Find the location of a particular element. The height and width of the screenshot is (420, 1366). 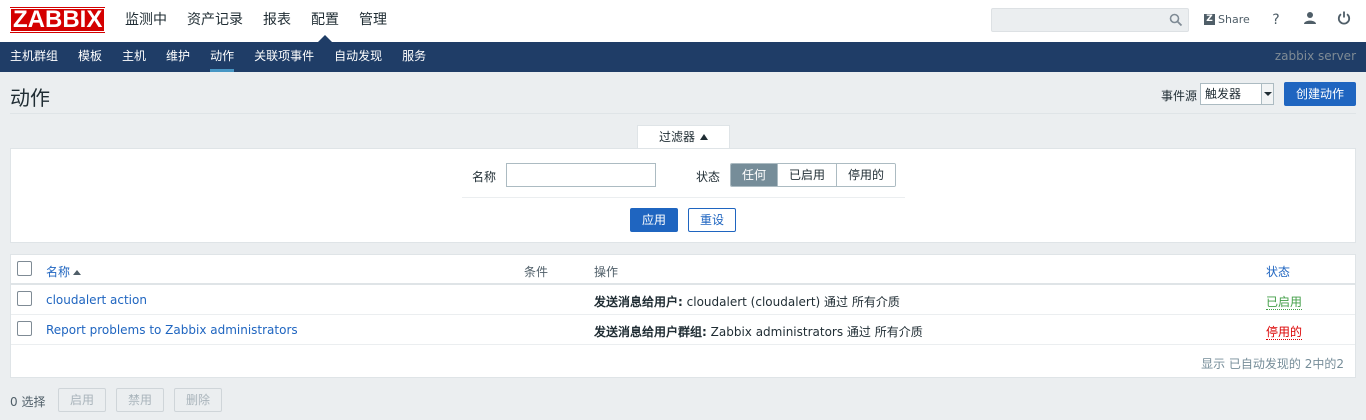

header-name-label: 名称 is located at coordinates (58, 272).